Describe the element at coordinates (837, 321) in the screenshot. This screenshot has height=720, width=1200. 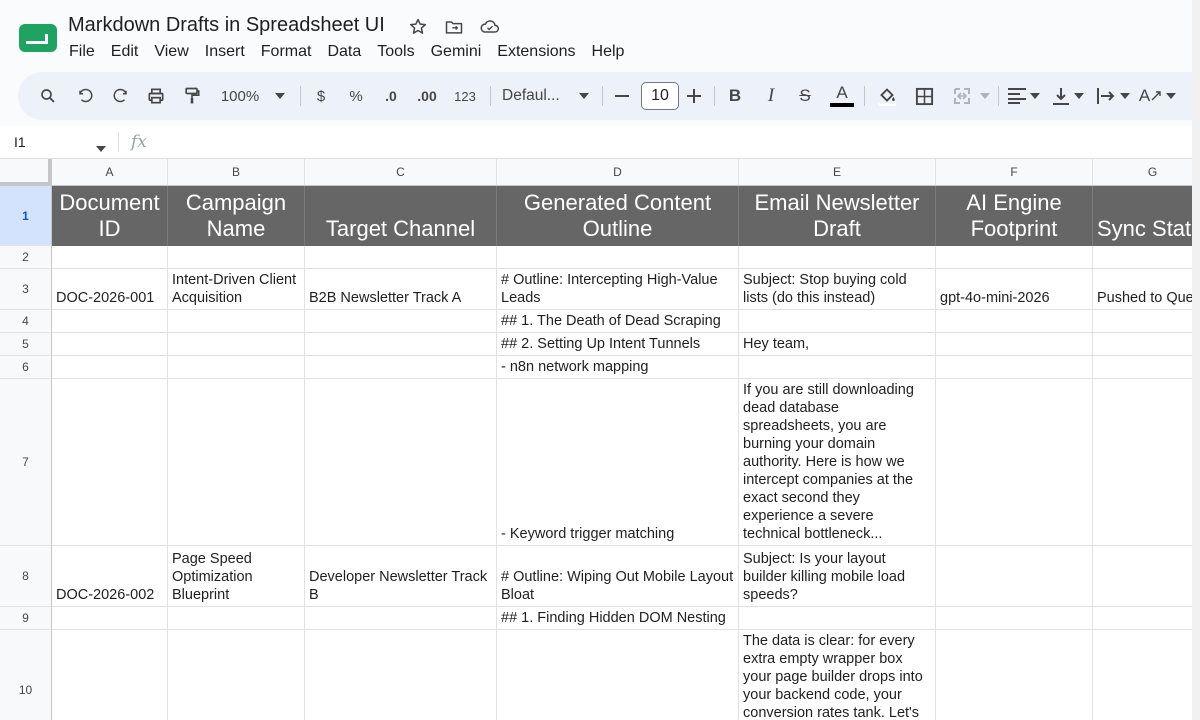
I see `cell-e4` at that location.